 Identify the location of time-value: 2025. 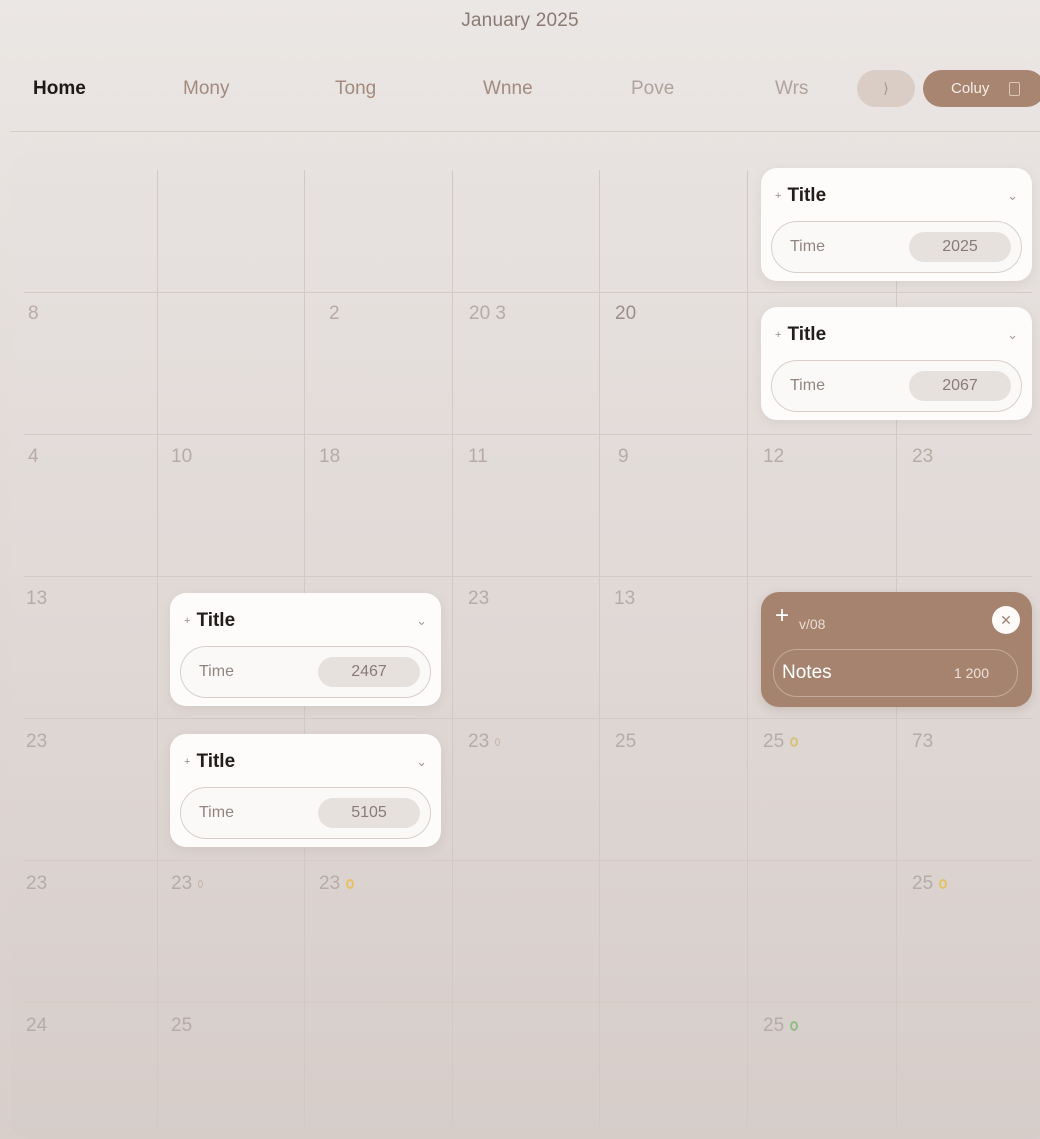
(960, 247).